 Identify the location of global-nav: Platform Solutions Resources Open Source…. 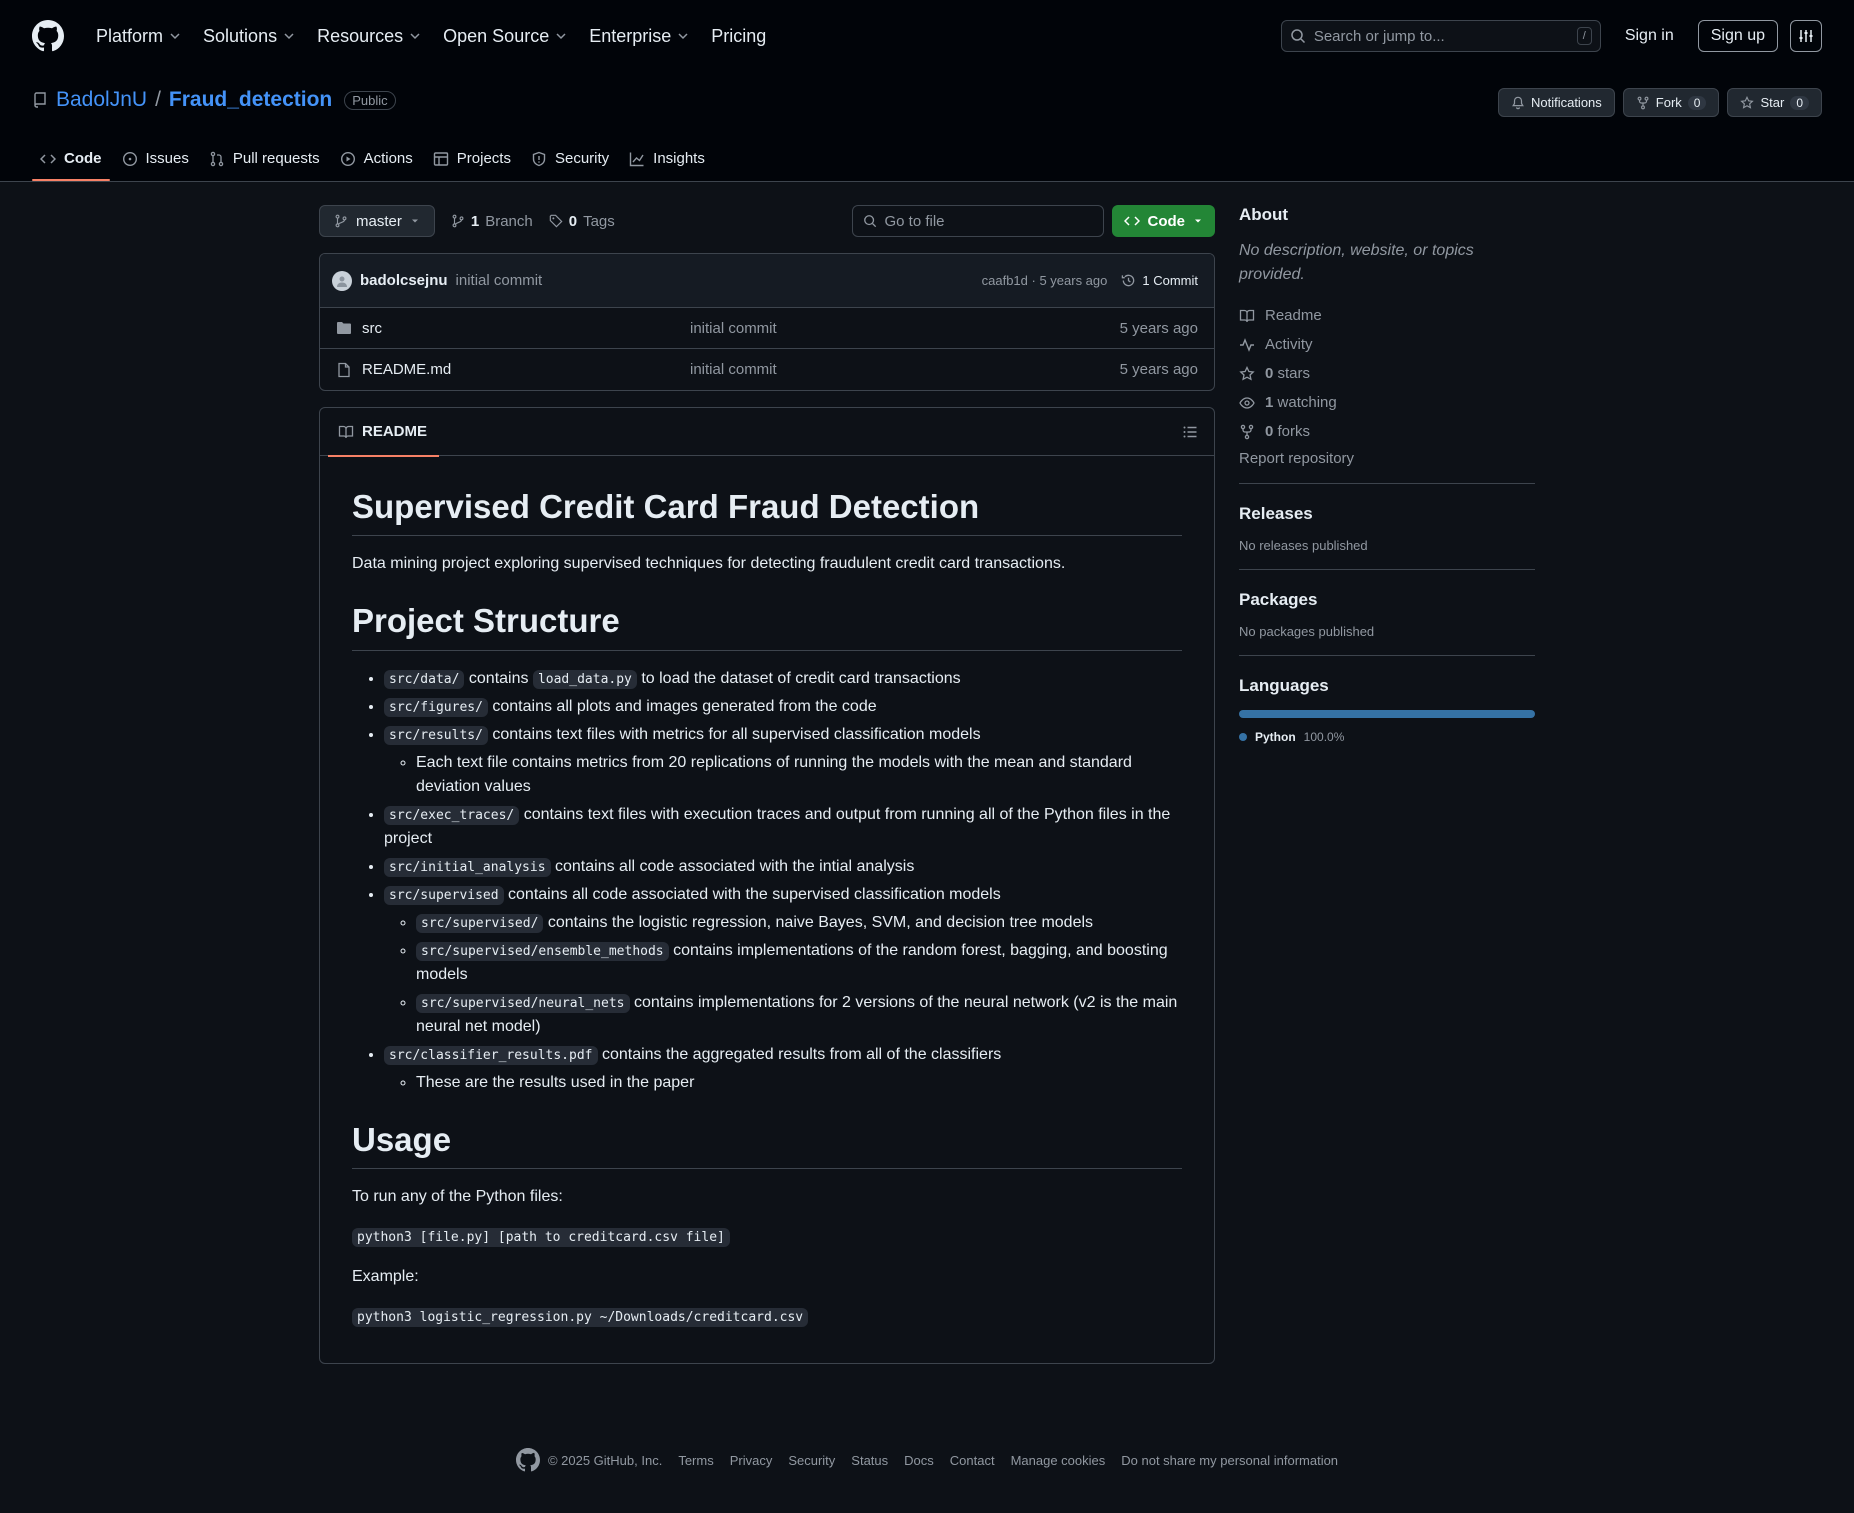
(431, 36).